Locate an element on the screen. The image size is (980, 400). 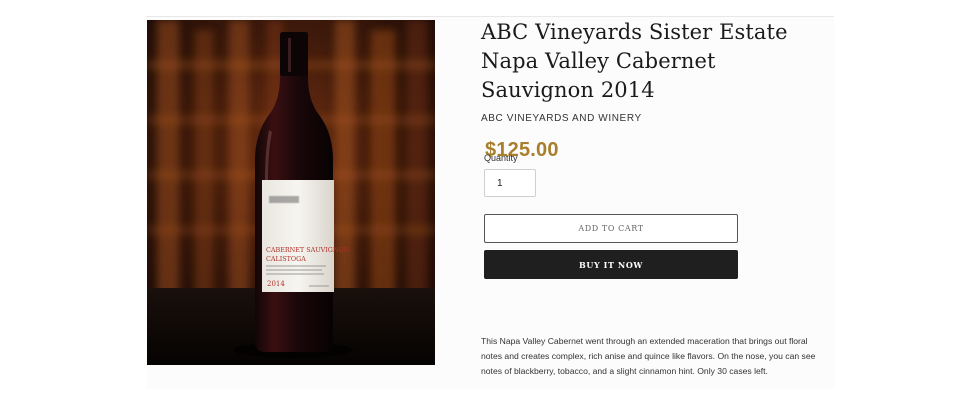
product-price: $125.00 is located at coordinates (522, 150).